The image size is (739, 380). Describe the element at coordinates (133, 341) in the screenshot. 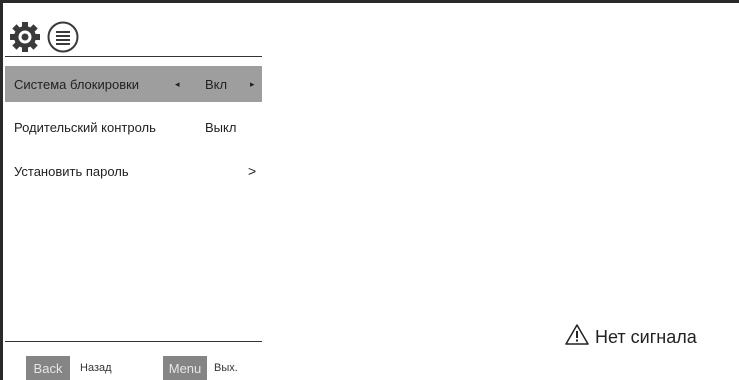

I see `panel-separator-bottom` at that location.